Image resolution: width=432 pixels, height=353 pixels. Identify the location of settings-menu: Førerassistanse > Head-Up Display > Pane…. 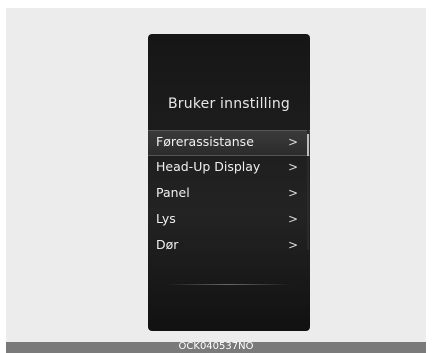
(229, 195).